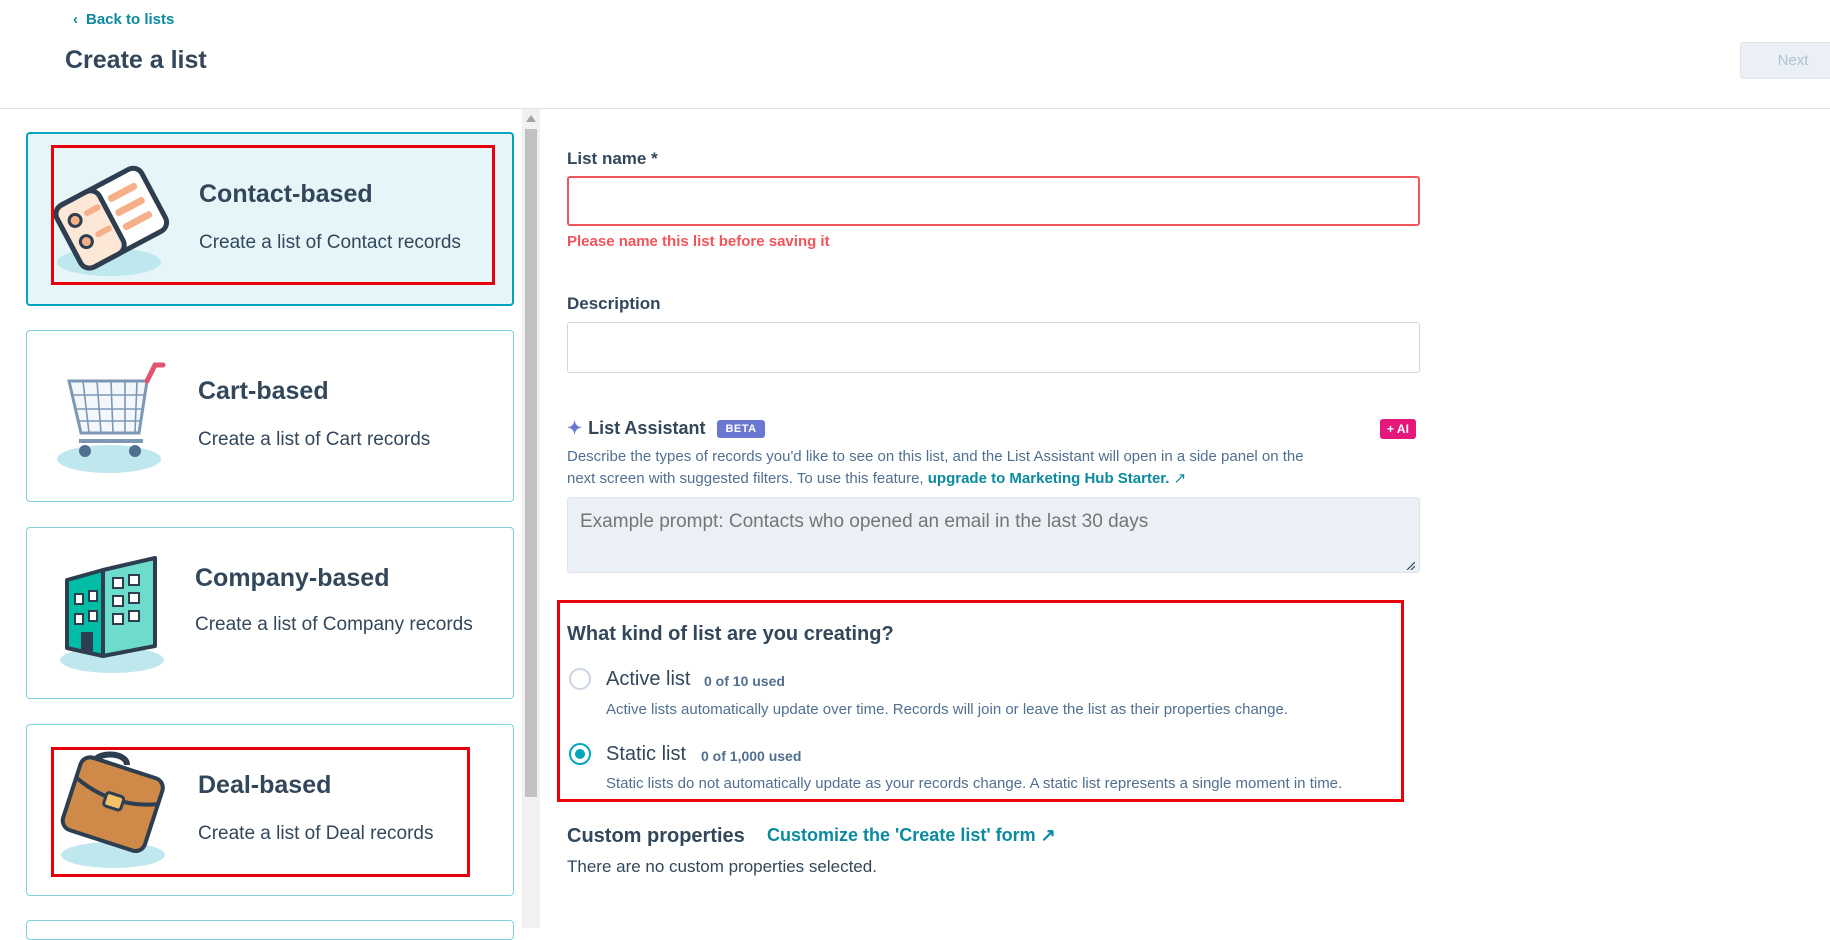  Describe the element at coordinates (286, 194) in the screenshot. I see `card-title: Contact-based` at that location.